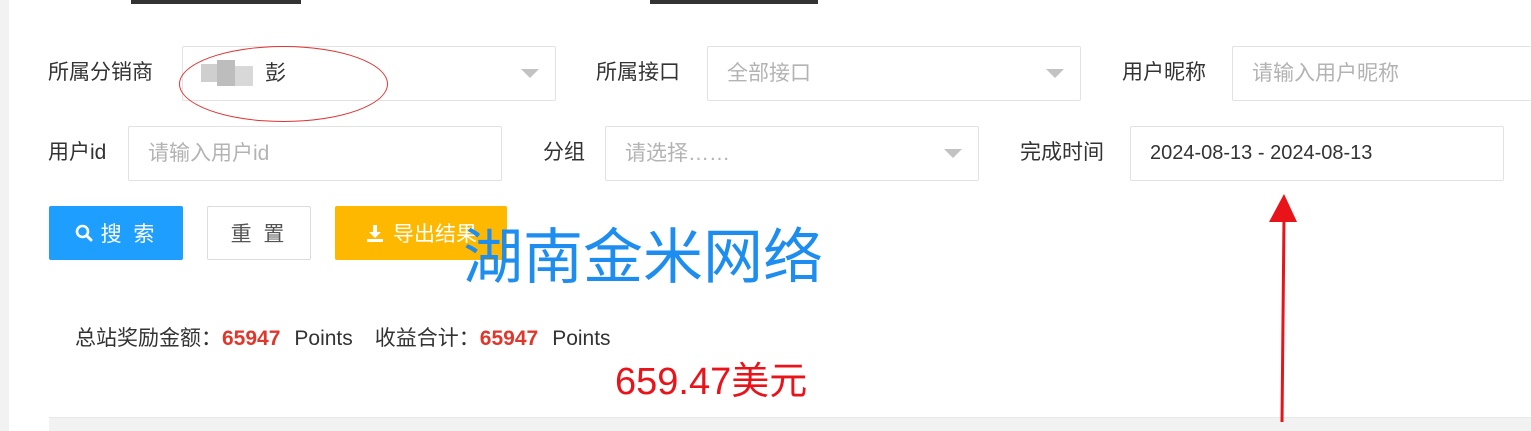 This screenshot has width=1531, height=431. What do you see at coordinates (711, 382) in the screenshot?
I see `usd-annotation: 659.47美元` at bounding box center [711, 382].